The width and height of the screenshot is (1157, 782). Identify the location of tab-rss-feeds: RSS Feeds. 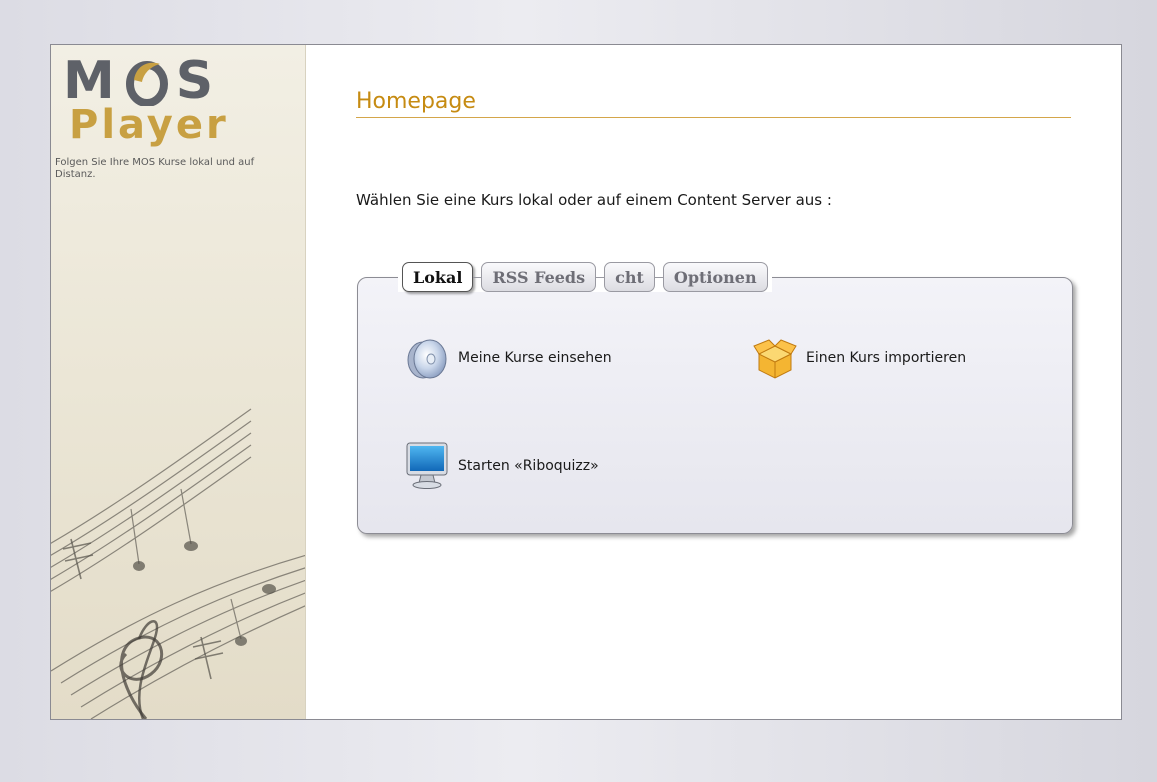
(539, 277).